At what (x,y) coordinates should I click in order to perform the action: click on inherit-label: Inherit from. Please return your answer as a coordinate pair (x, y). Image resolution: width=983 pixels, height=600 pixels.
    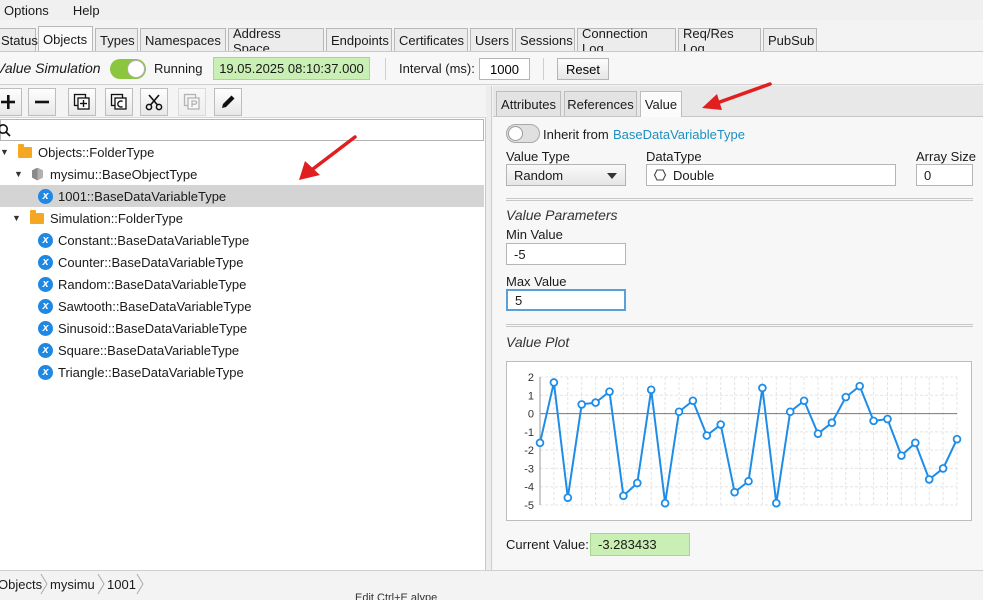
    Looking at the image, I should click on (576, 134).